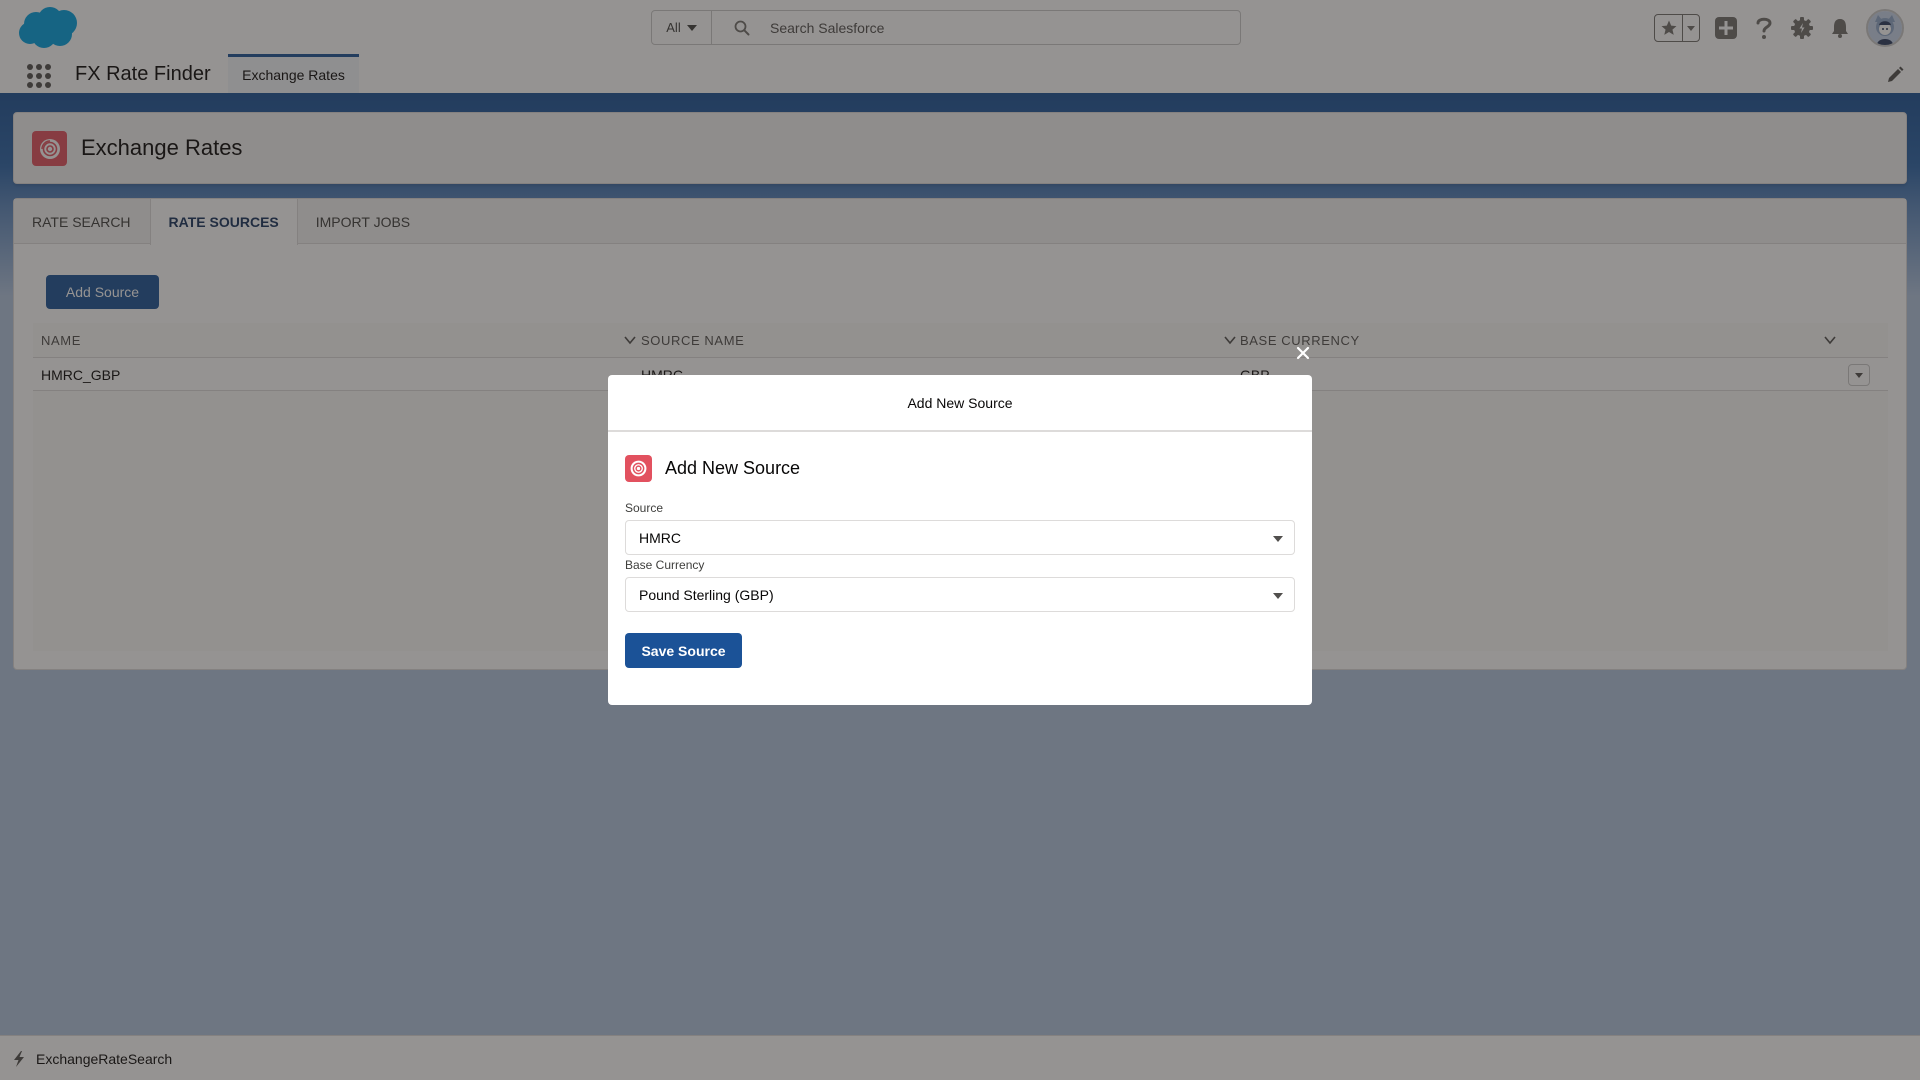 The width and height of the screenshot is (1920, 1080). What do you see at coordinates (660, 537) in the screenshot?
I see `source-select-value: HMRC` at bounding box center [660, 537].